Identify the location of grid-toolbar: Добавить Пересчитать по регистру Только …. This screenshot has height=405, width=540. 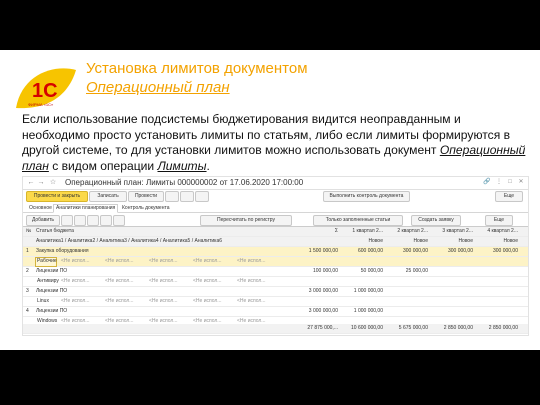
(275, 220).